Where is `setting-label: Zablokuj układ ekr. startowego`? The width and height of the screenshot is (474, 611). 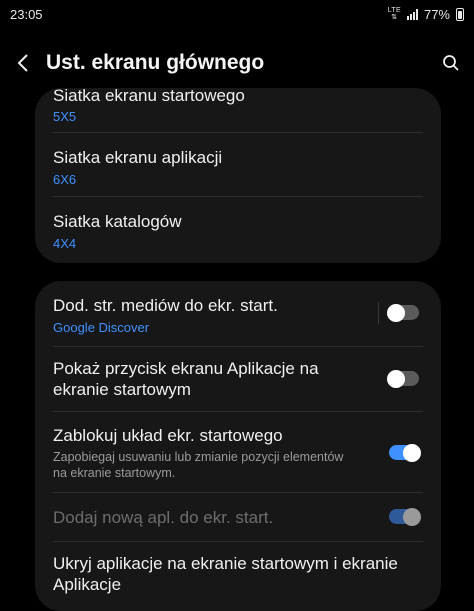 setting-label: Zablokuj układ ekr. startowego is located at coordinates (168, 435).